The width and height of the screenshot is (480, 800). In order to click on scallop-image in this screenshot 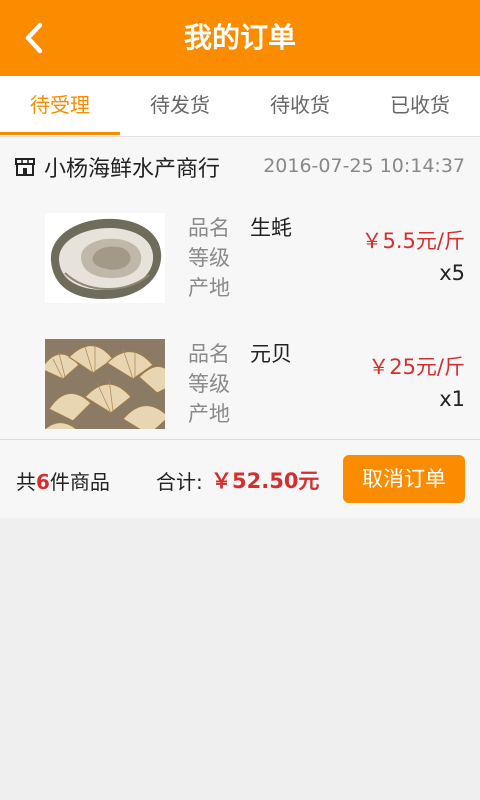, I will do `click(105, 384)`.